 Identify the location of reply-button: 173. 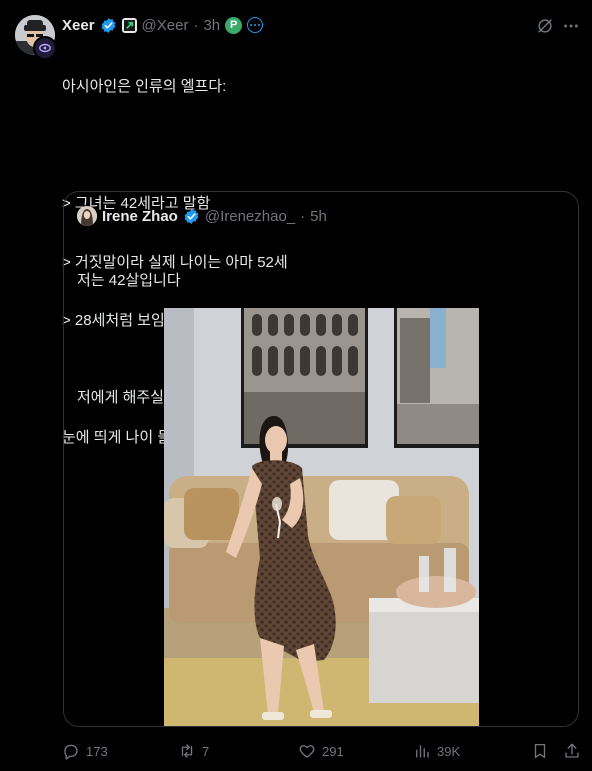
(85, 751).